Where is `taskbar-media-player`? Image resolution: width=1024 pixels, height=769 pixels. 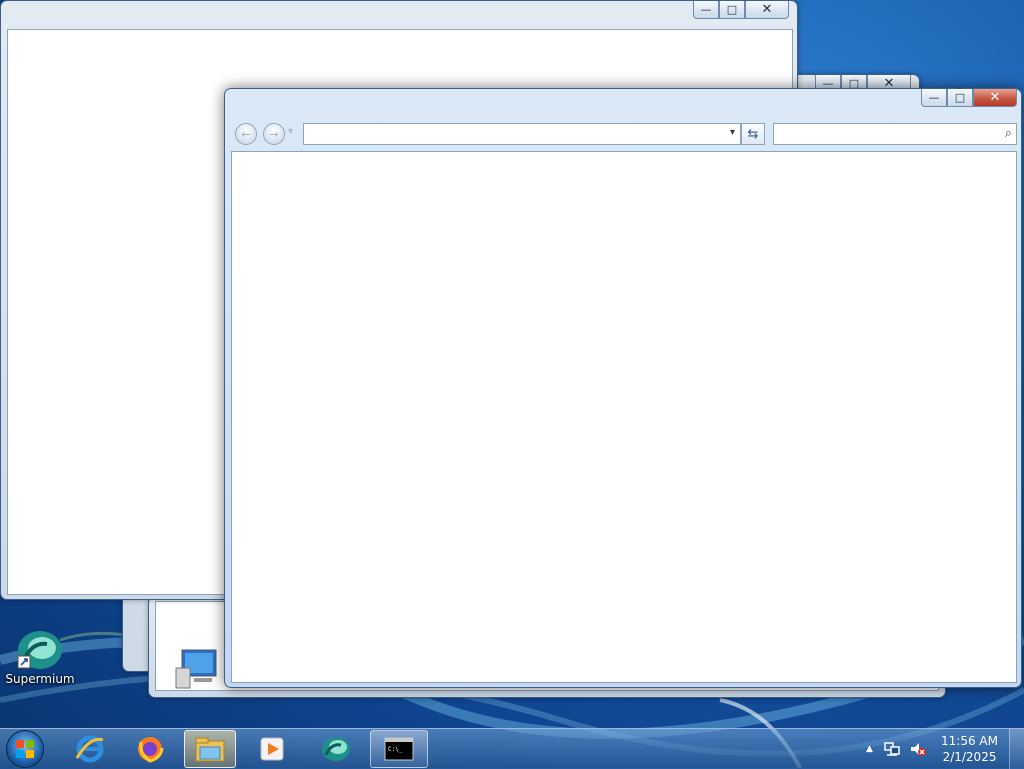 taskbar-media-player is located at coordinates (272, 749).